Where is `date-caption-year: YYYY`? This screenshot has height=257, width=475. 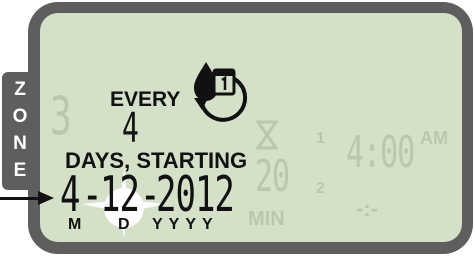 date-caption-year: YYYY is located at coordinates (185, 224).